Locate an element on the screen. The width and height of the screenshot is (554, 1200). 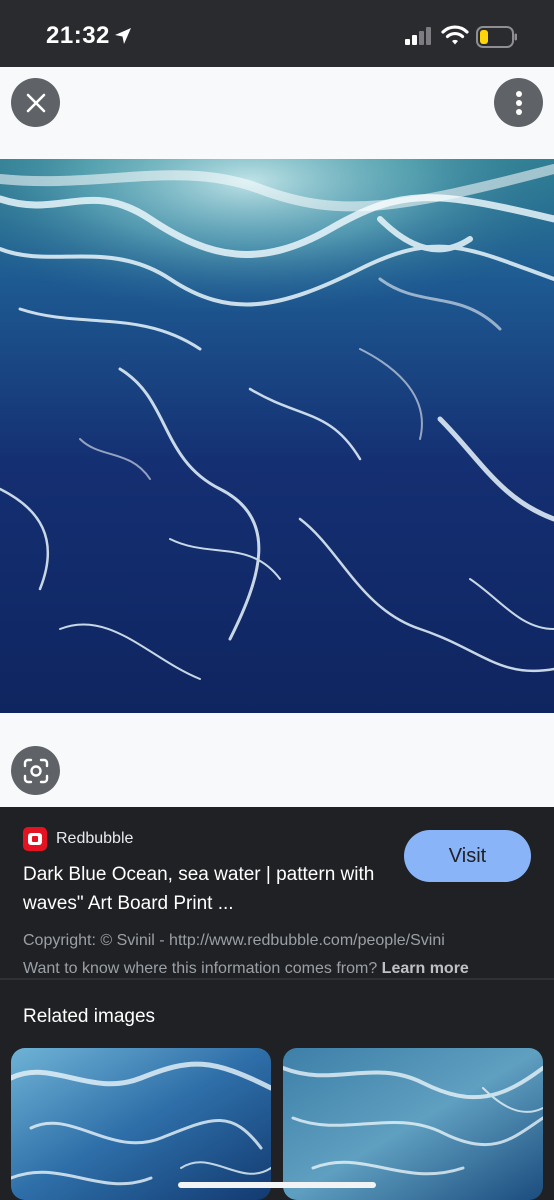
visit-button: Visit is located at coordinates (467, 856).